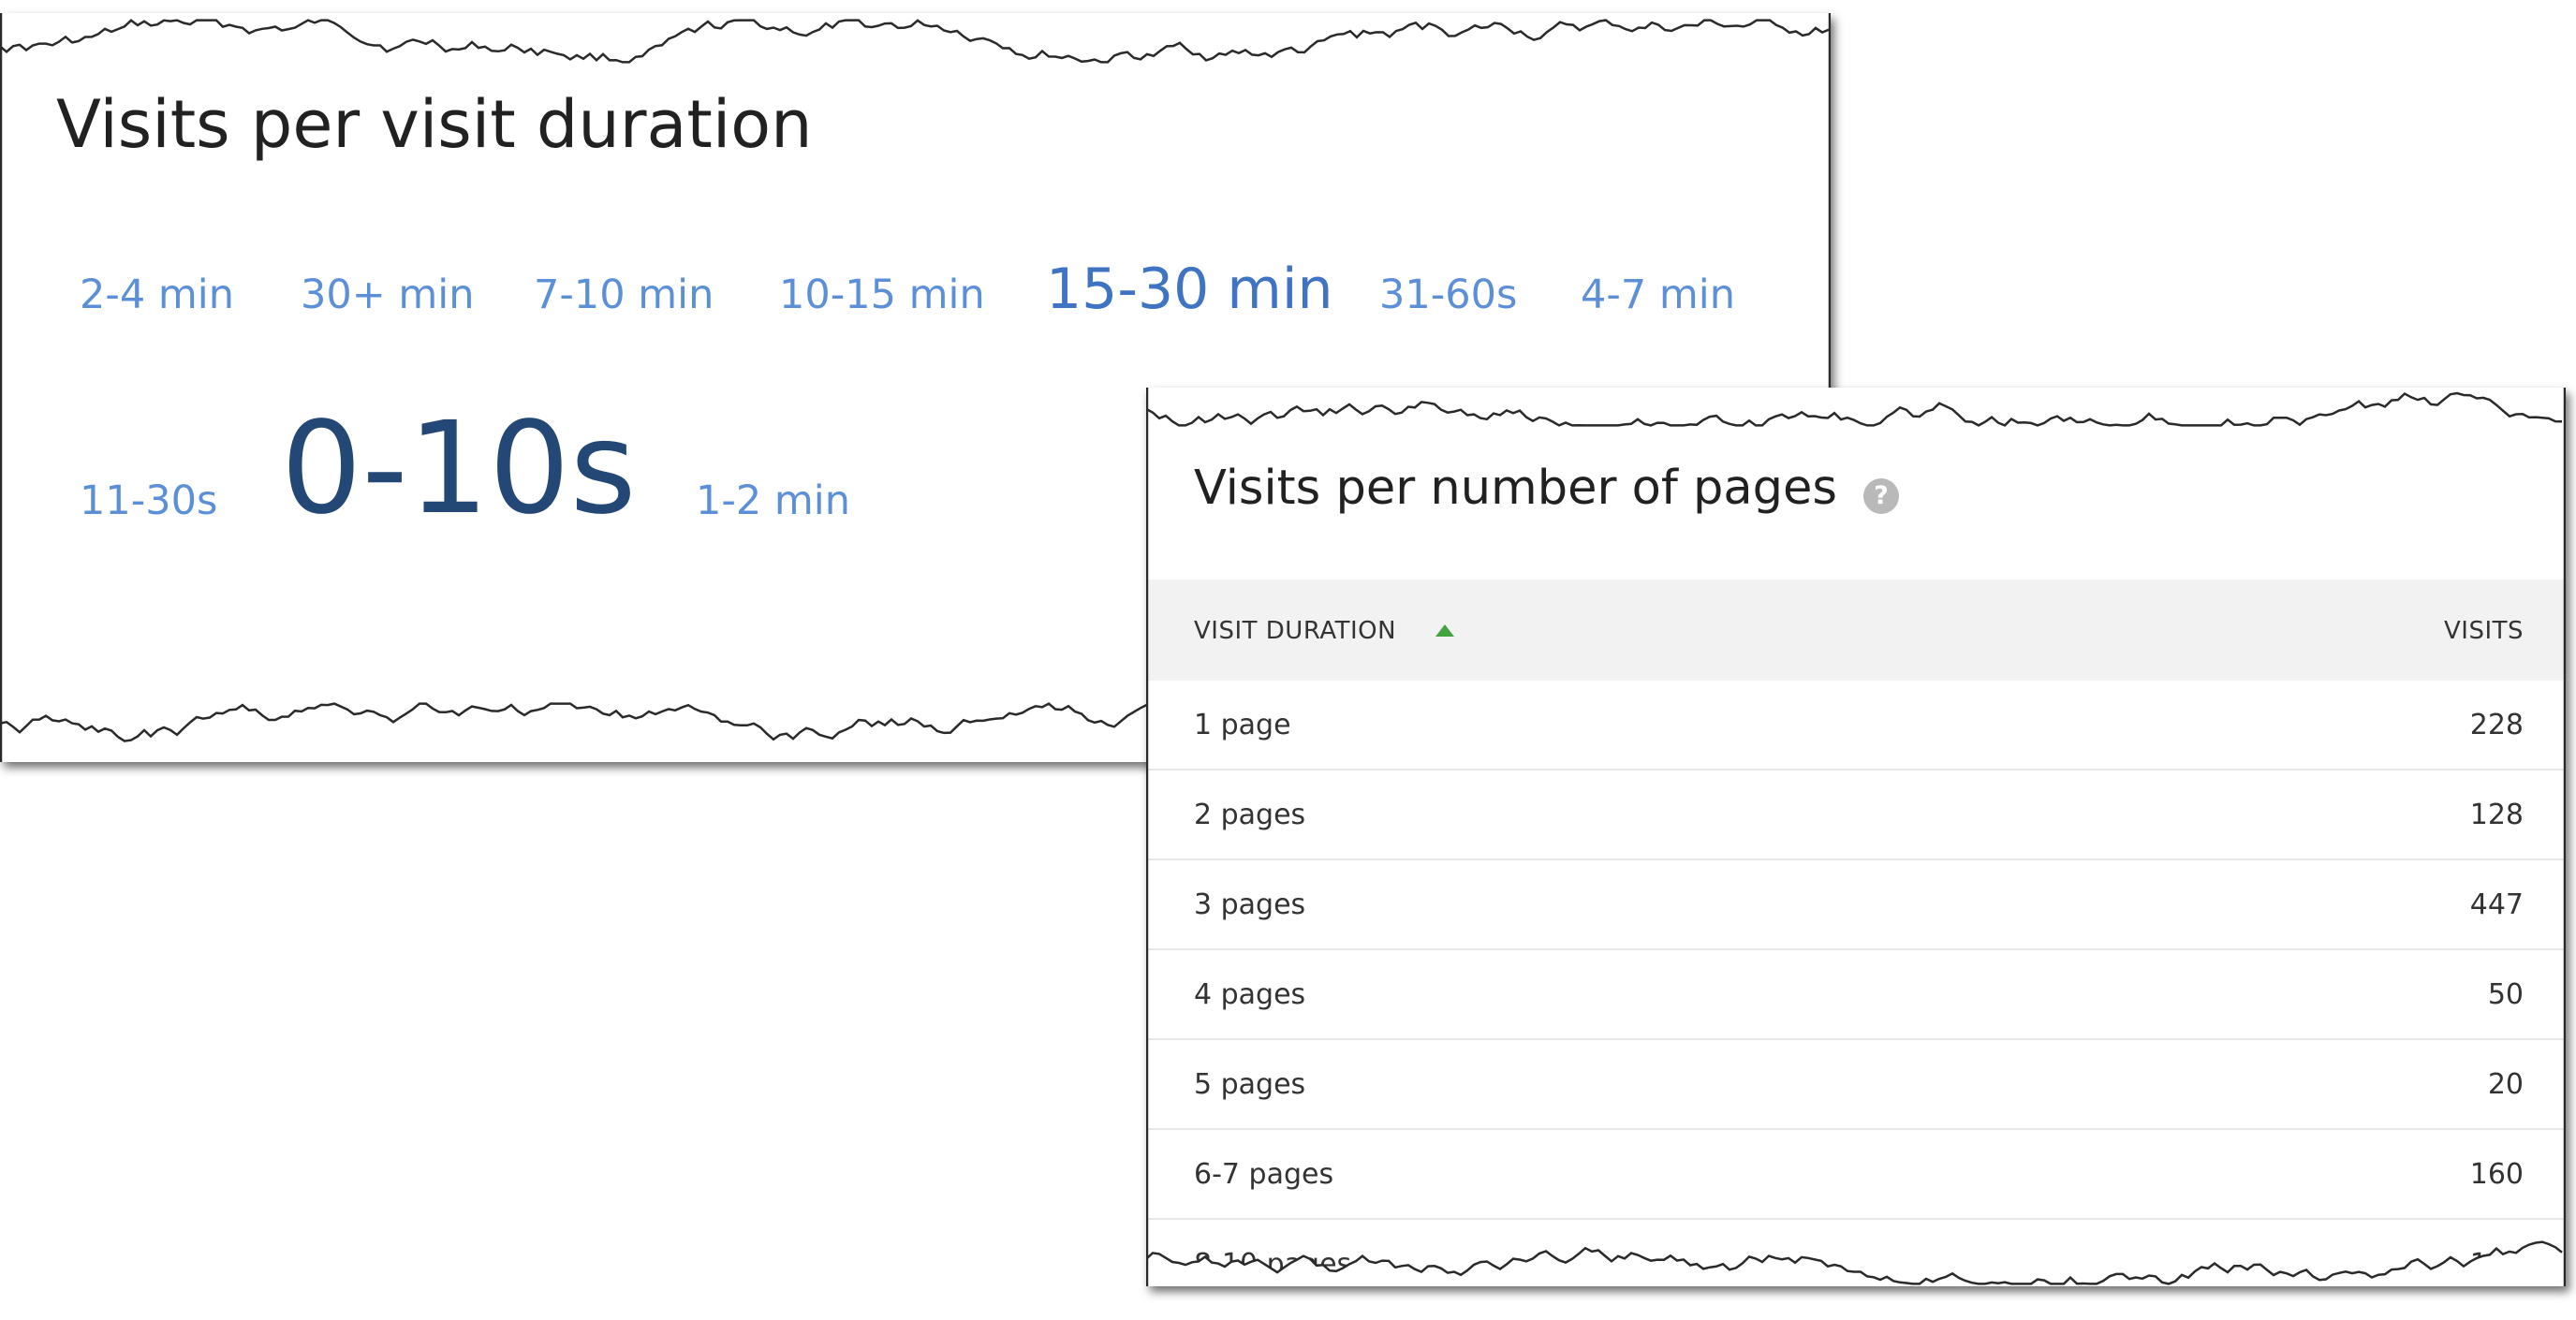 This screenshot has width=2576, height=1320. What do you see at coordinates (1250, 904) in the screenshot?
I see `row-label: 3 pages` at bounding box center [1250, 904].